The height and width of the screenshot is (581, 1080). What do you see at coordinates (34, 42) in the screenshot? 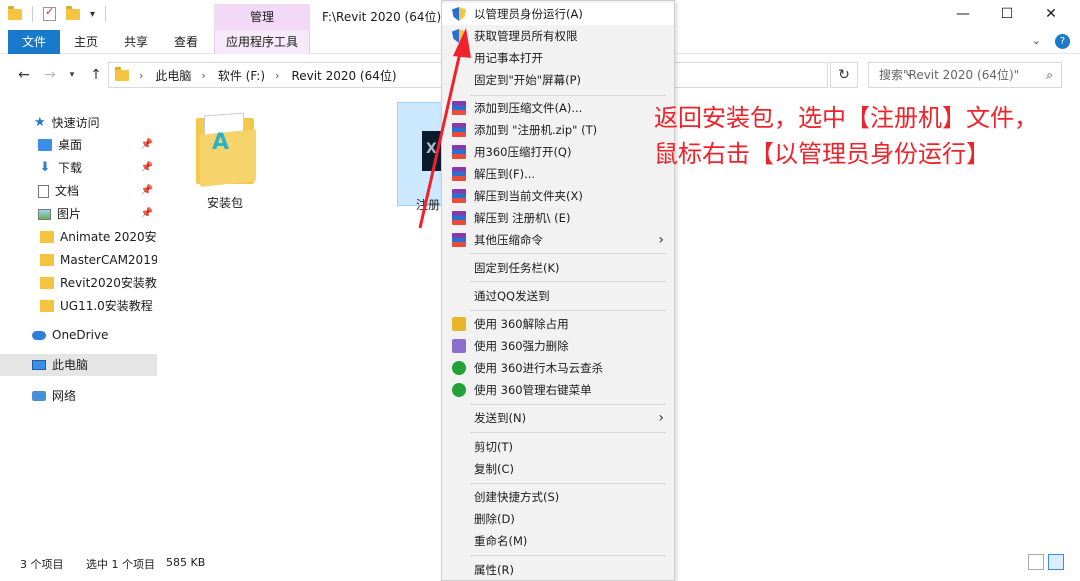
I see `tab-file: 文件` at bounding box center [34, 42].